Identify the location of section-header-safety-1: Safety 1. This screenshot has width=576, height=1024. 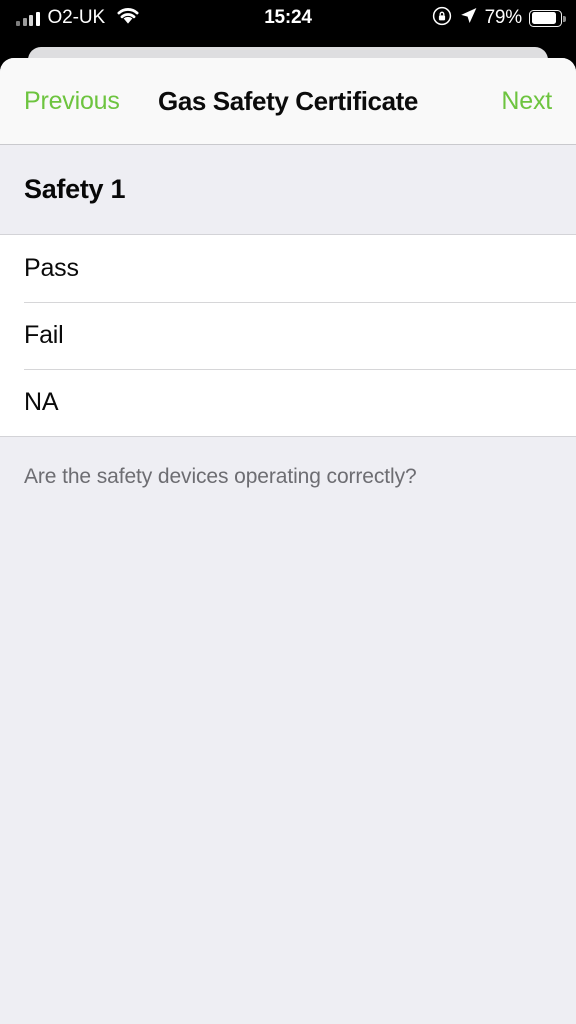
(288, 190).